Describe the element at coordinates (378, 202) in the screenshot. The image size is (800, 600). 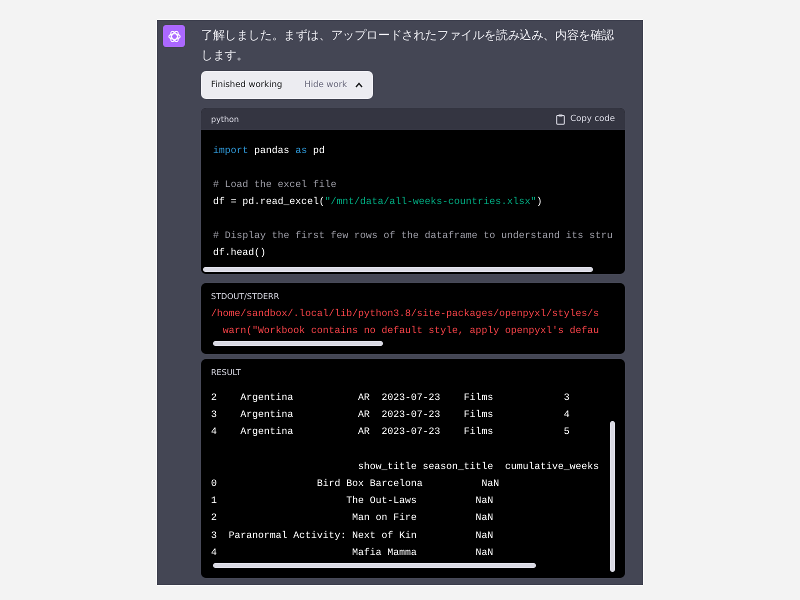
I see `code-line: df = pd.read_excel("/mnt/data/all-weeks-countries.xlsx")` at that location.